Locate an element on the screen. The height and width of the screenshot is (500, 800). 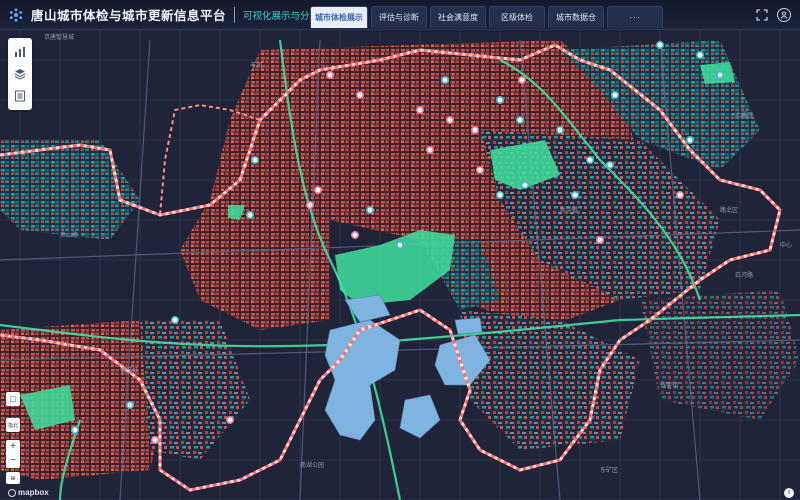
info-button: i is located at coordinates (789, 493).